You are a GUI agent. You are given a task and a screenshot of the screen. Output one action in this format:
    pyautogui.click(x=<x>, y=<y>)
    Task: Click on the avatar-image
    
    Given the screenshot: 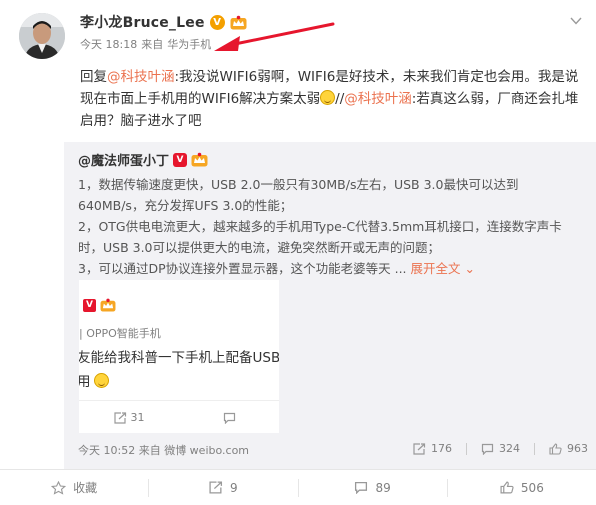 What is the action you would take?
    pyautogui.click(x=42, y=36)
    